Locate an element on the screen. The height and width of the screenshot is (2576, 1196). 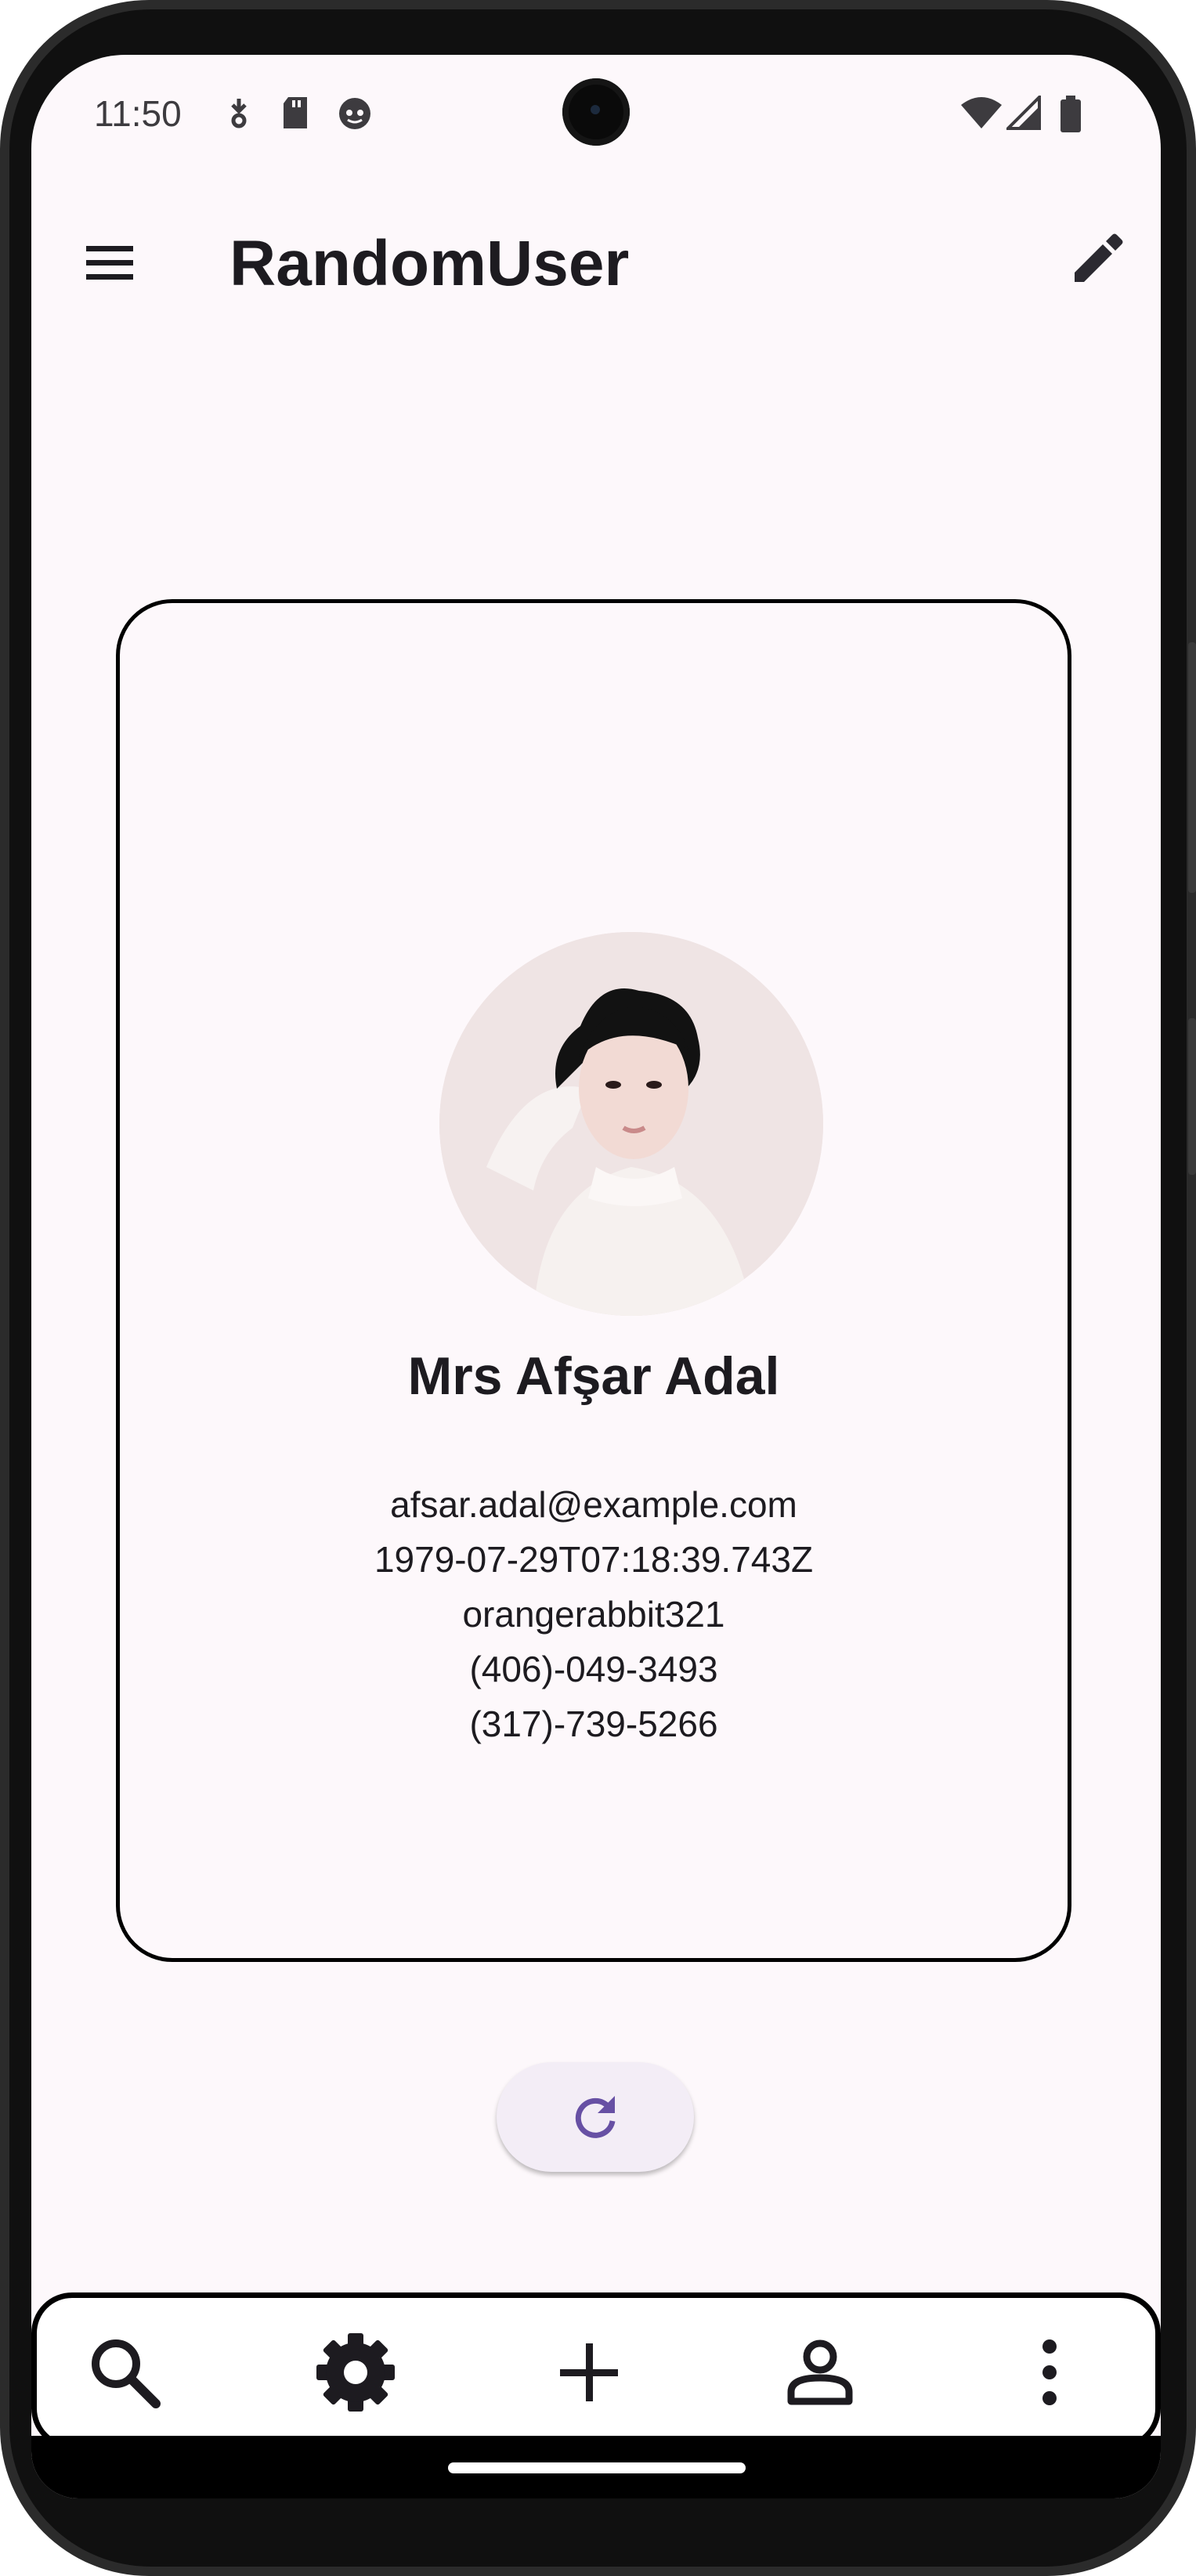
user-email: afsar.adal@example.com is located at coordinates (593, 1504).